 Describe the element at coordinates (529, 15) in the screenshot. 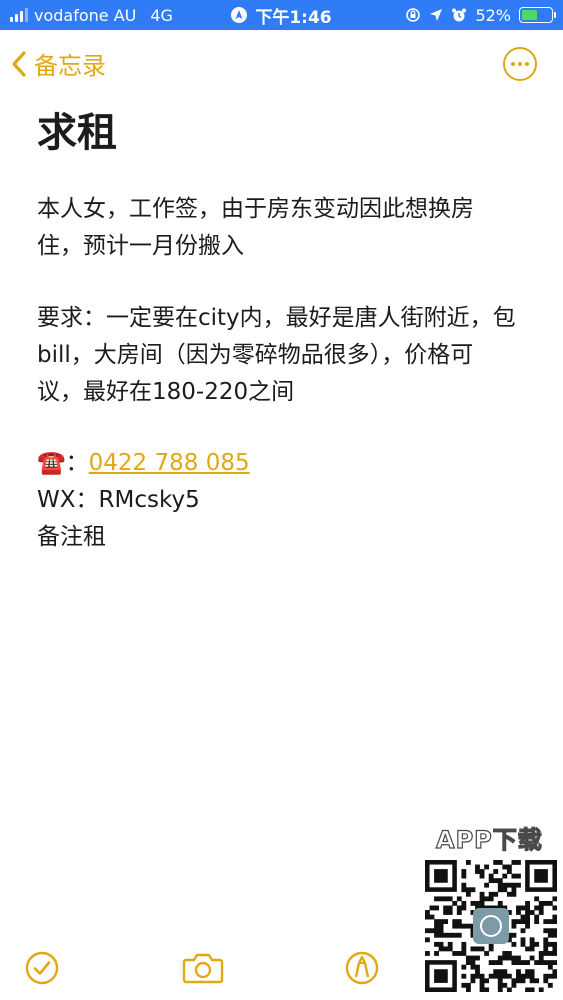

I see `battery-fill` at that location.